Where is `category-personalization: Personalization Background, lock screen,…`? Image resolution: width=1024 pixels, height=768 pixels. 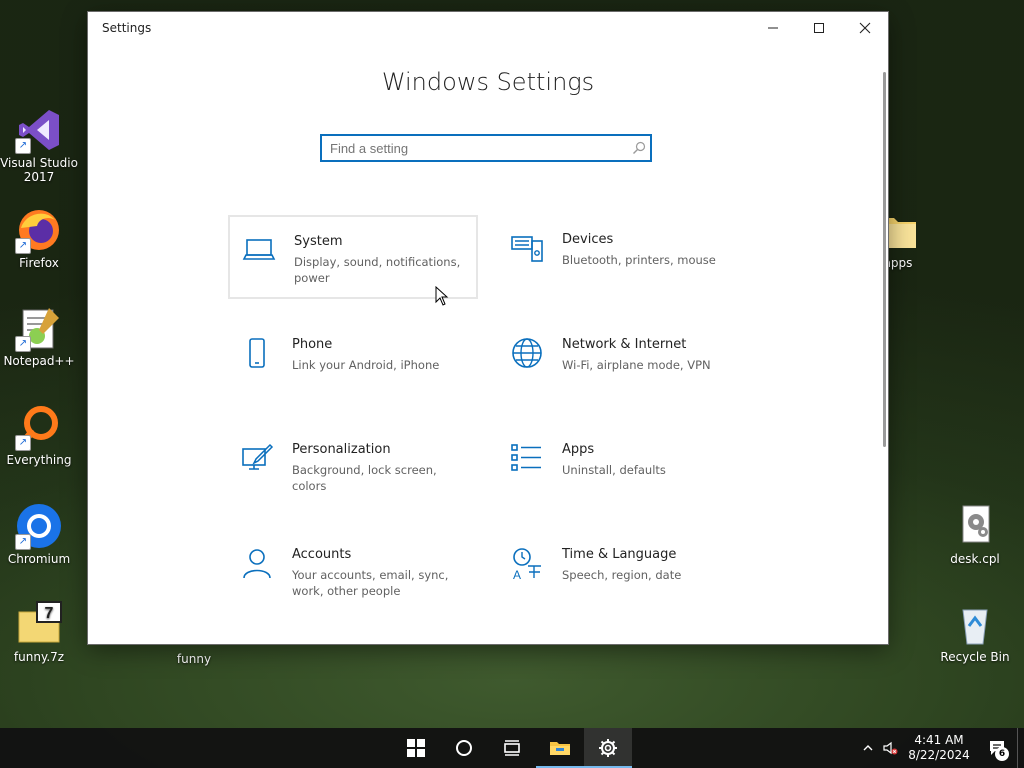
category-personalization: Personalization Background, lock screen,… is located at coordinates (353, 467).